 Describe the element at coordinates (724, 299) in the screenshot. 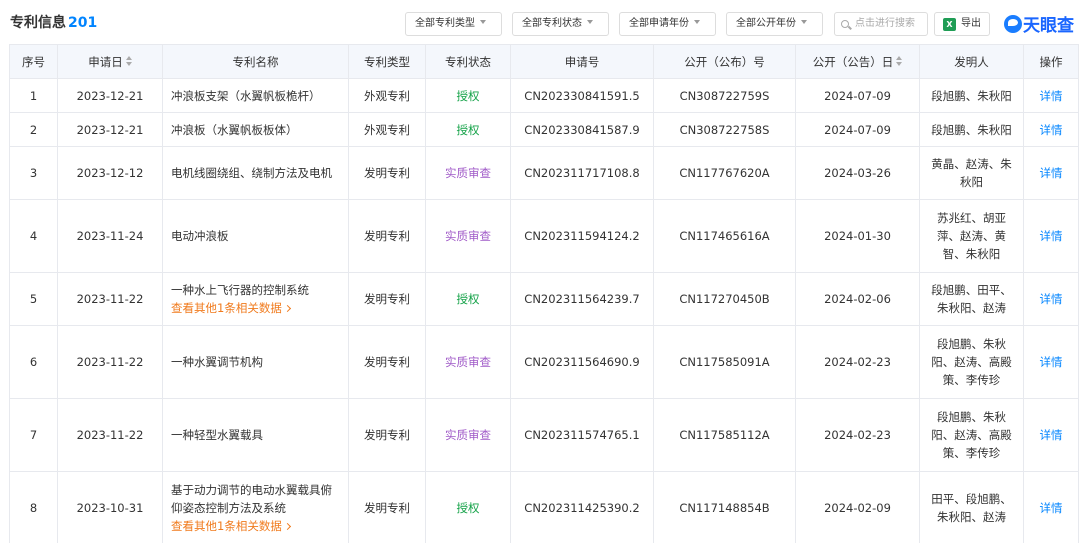

I see `cell-publication-number: CN117270450B` at that location.